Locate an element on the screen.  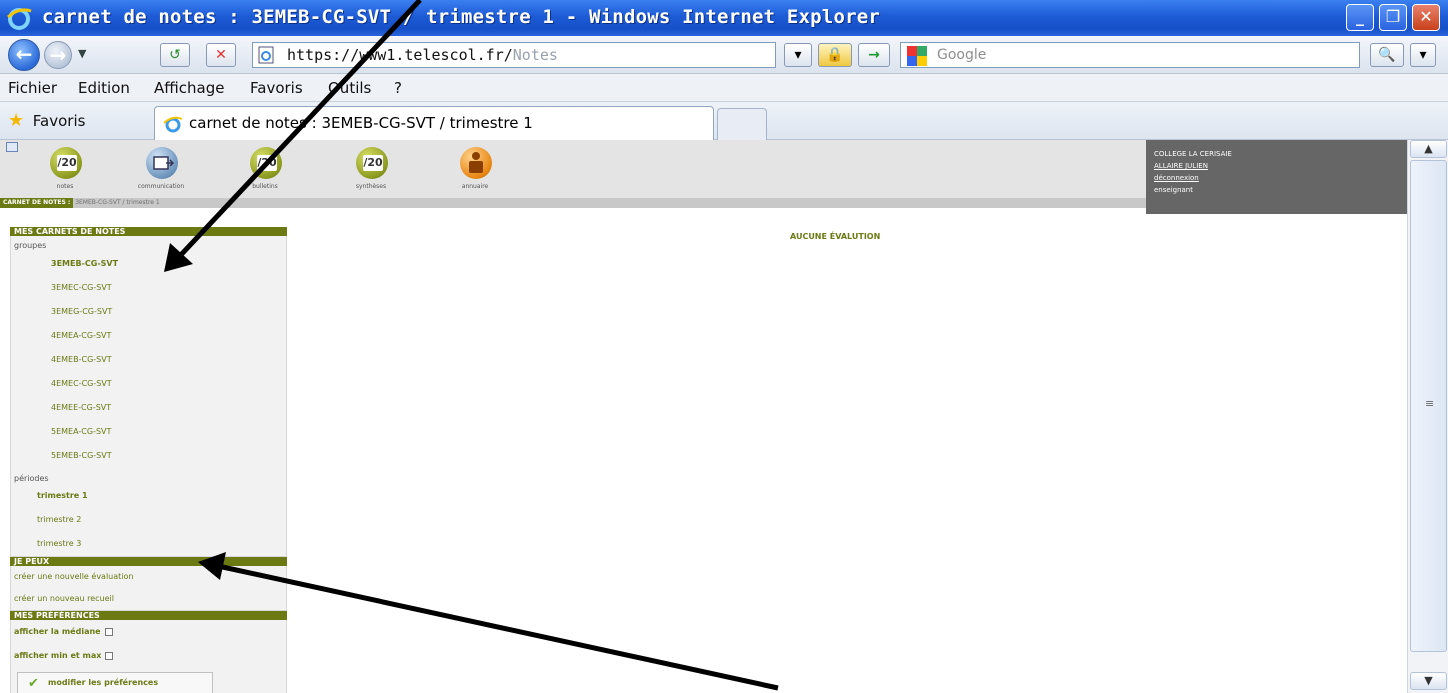
group-item: 4EMEE-CG-SVT is located at coordinates (148, 408).